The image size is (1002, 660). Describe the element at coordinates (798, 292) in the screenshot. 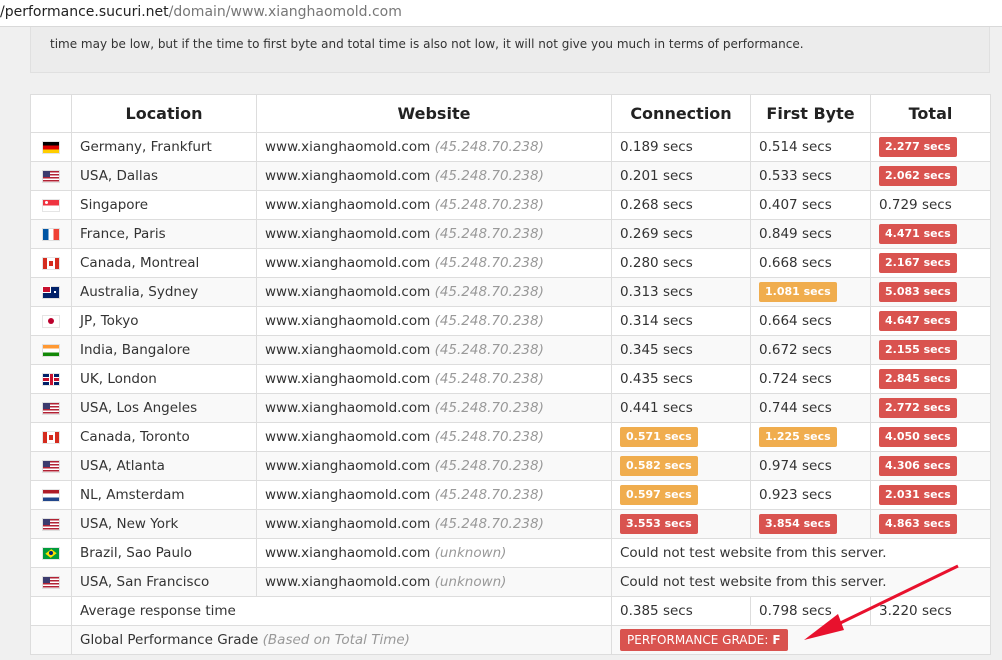

I see `first-byte-time: 1.081 secs` at that location.